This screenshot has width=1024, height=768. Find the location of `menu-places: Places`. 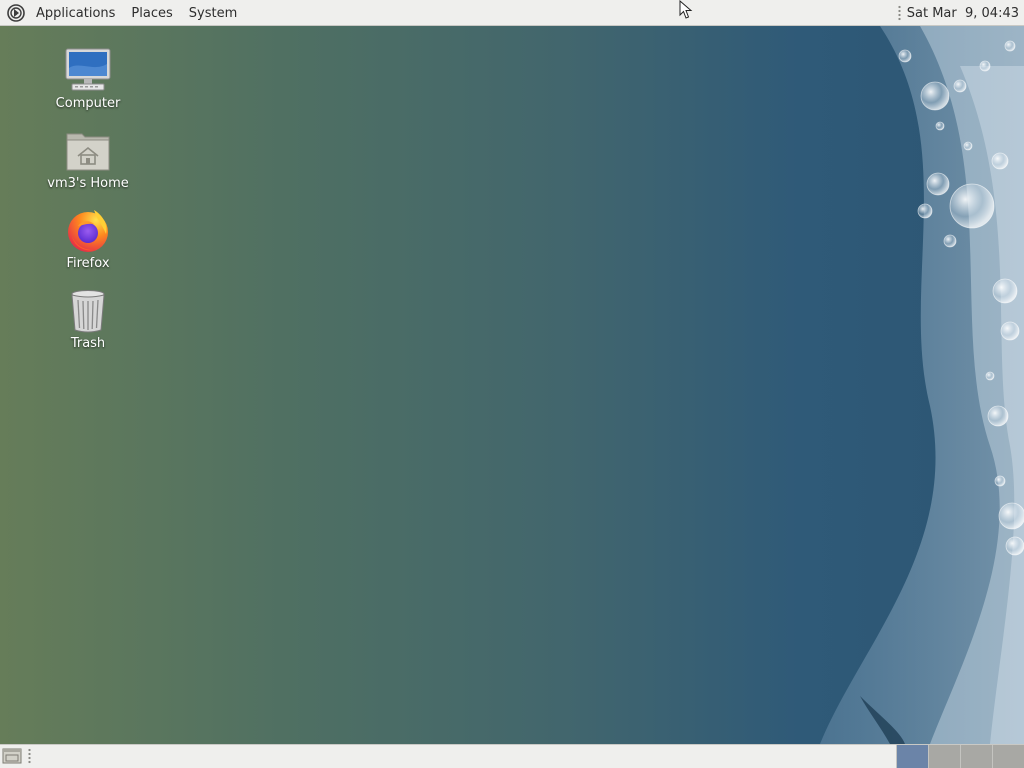

menu-places: Places is located at coordinates (151, 13).